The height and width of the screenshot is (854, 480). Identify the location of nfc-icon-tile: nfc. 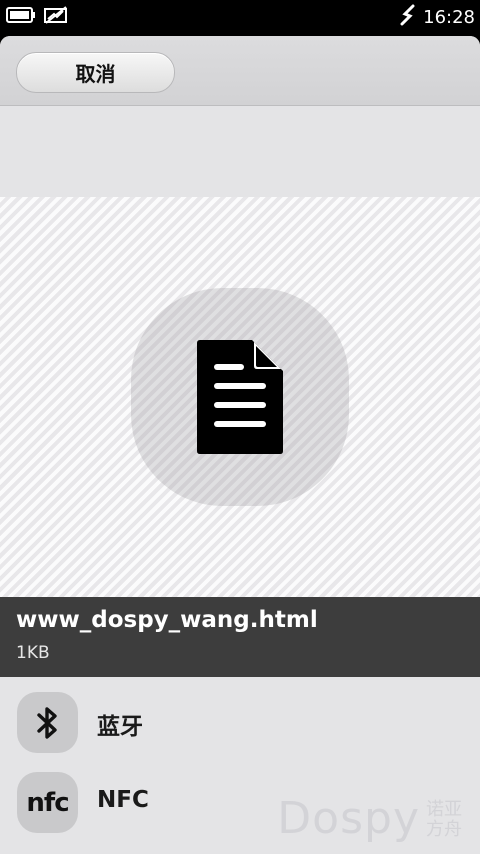
(47, 802).